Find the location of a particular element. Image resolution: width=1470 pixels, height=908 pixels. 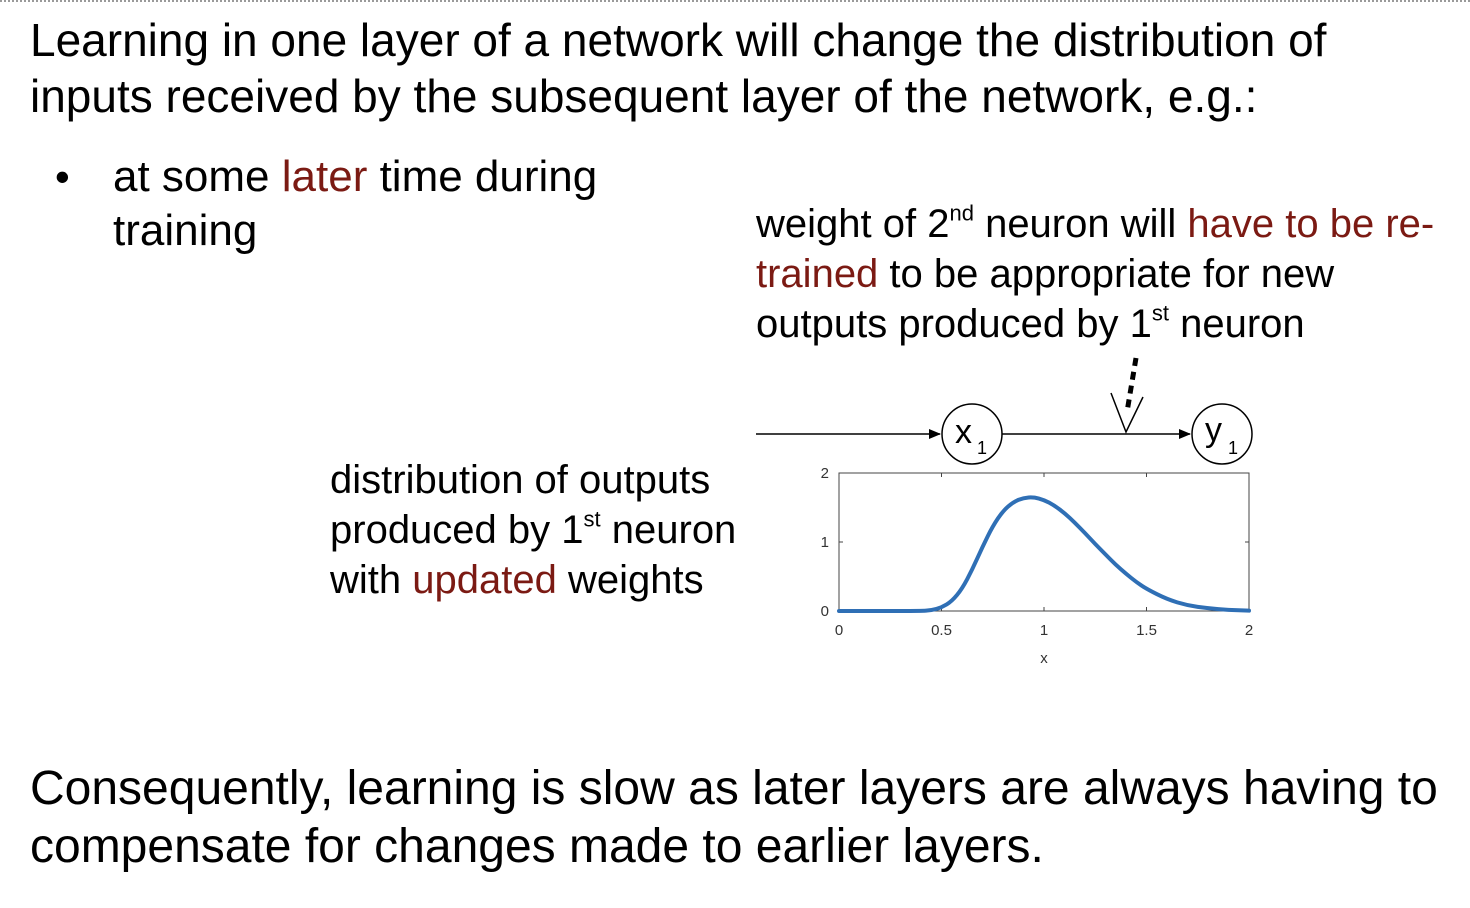

weight-pointer-dashes is located at coordinates (1131, 385).